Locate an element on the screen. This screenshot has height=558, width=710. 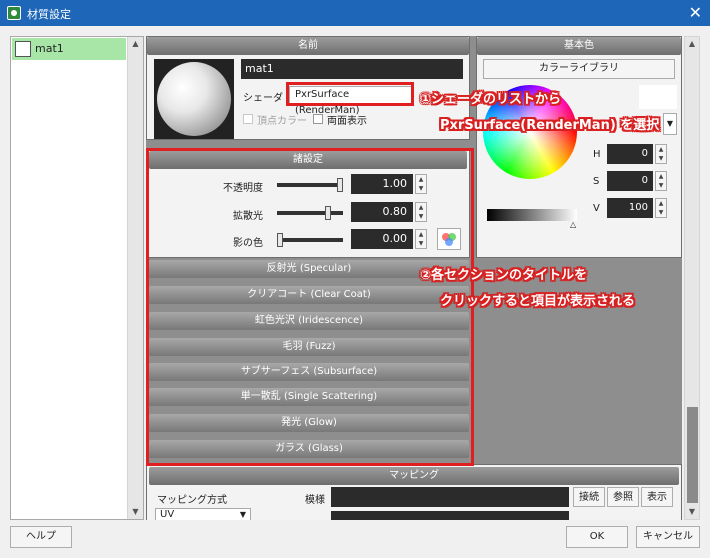
color-swatch is located at coordinates (658, 97).